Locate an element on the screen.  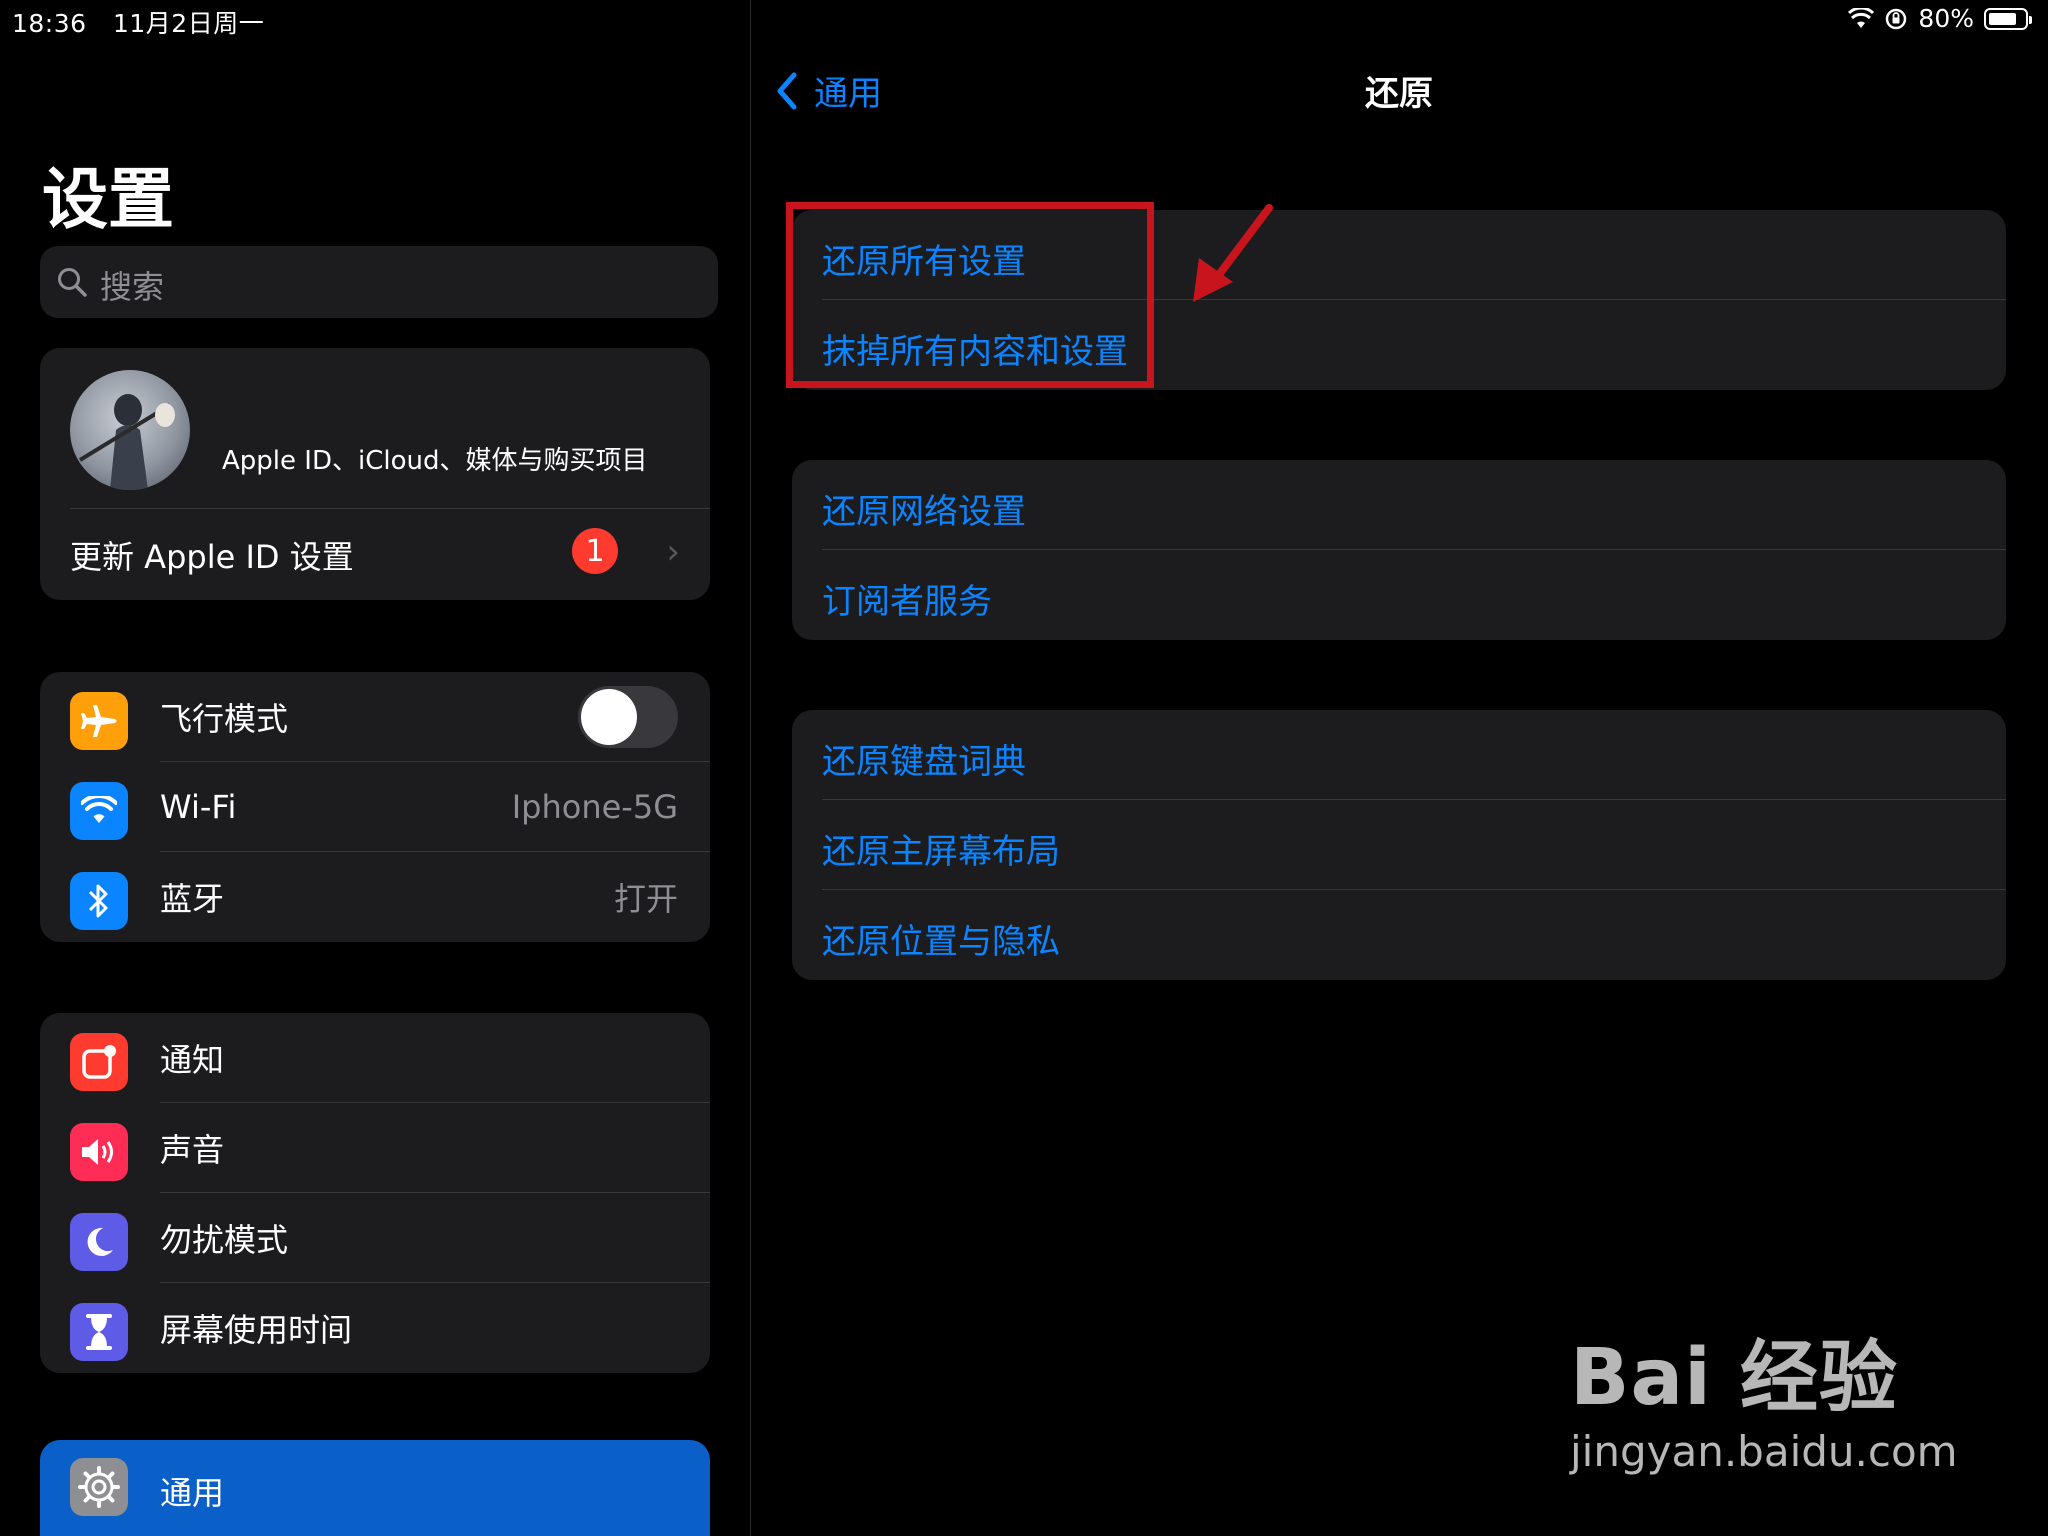
system-group: 通知 声音 勿扰模式 屏幕使用时间 is located at coordinates (375, 1193).